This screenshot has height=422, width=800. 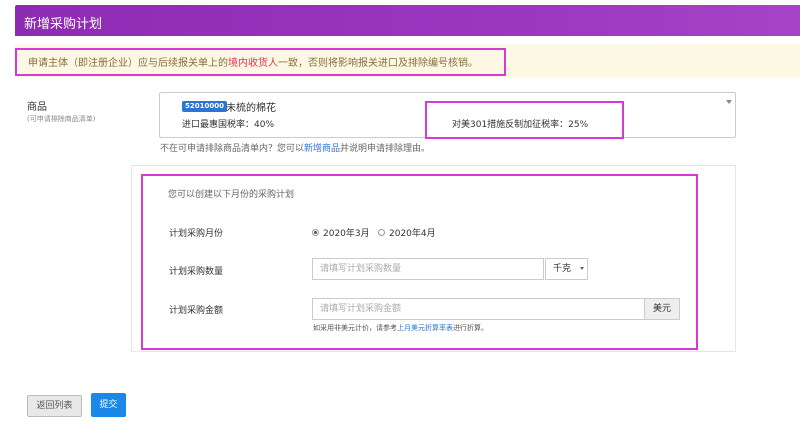 What do you see at coordinates (381, 232) in the screenshot?
I see `radio-unchecked-icon` at bounding box center [381, 232].